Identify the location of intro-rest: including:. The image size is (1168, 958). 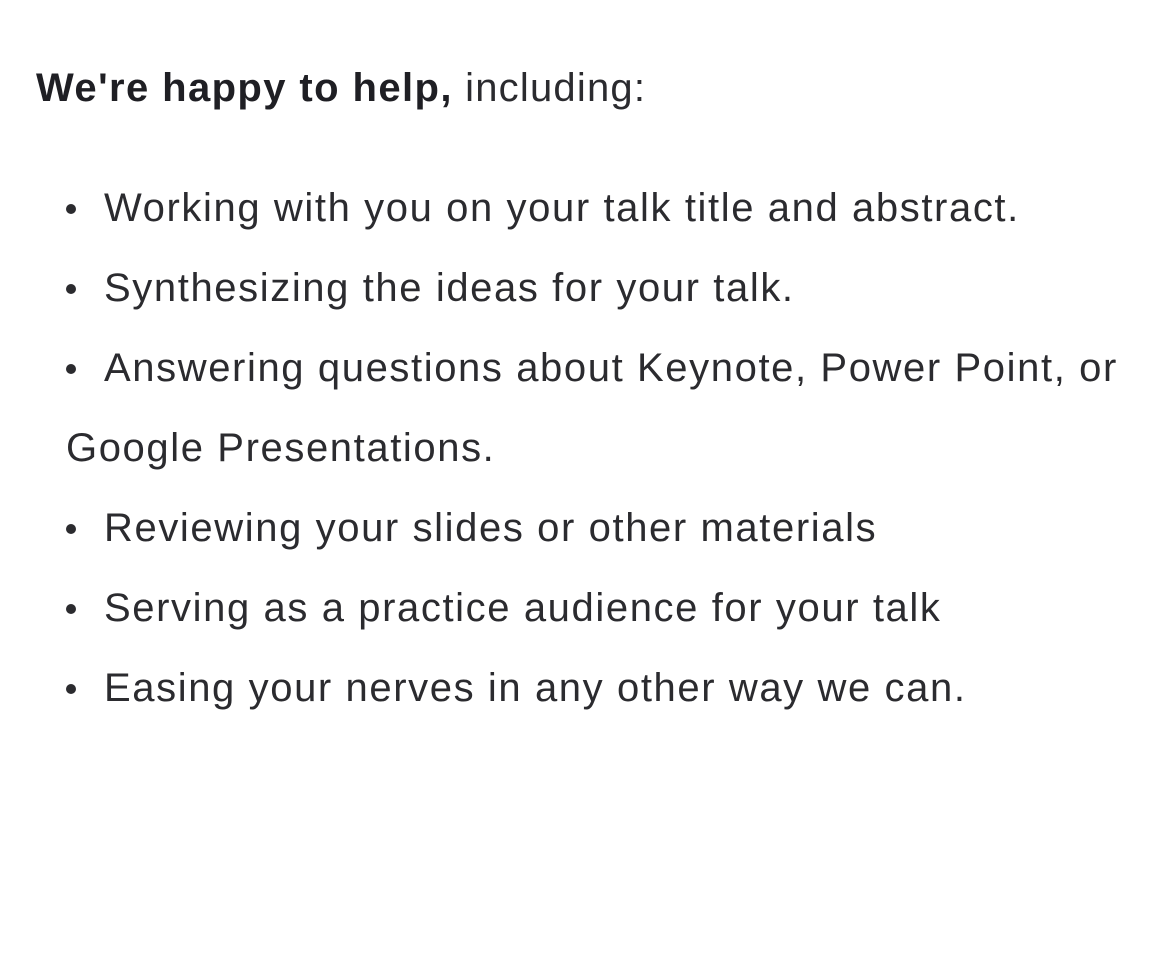
(549, 88).